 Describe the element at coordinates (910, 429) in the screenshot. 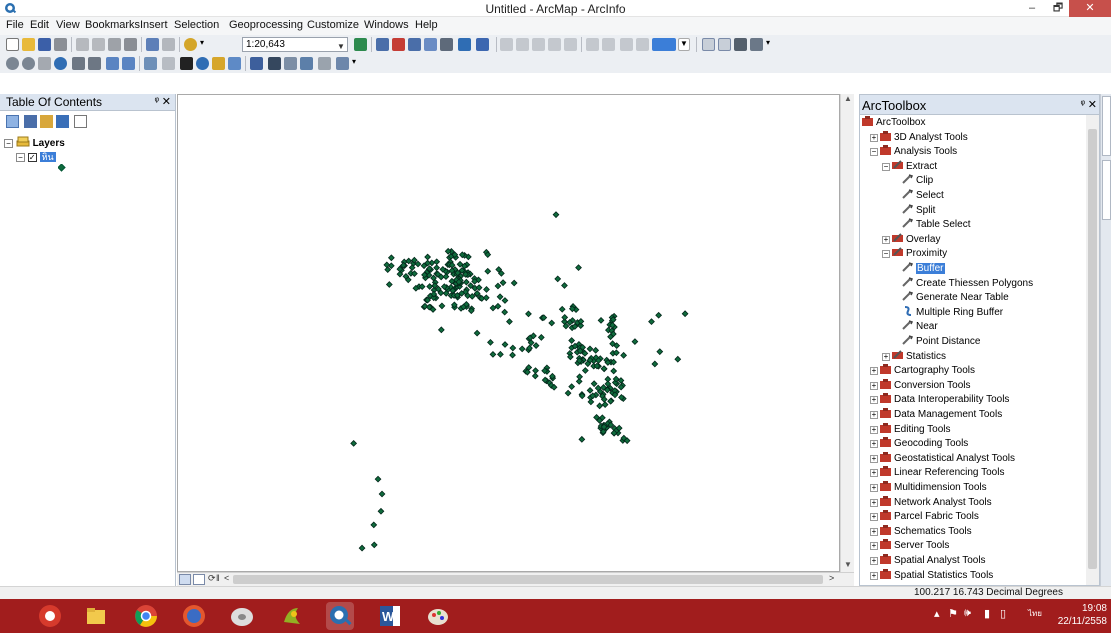

I see `toolbox-item-editing-tools: + Editing Tools` at that location.